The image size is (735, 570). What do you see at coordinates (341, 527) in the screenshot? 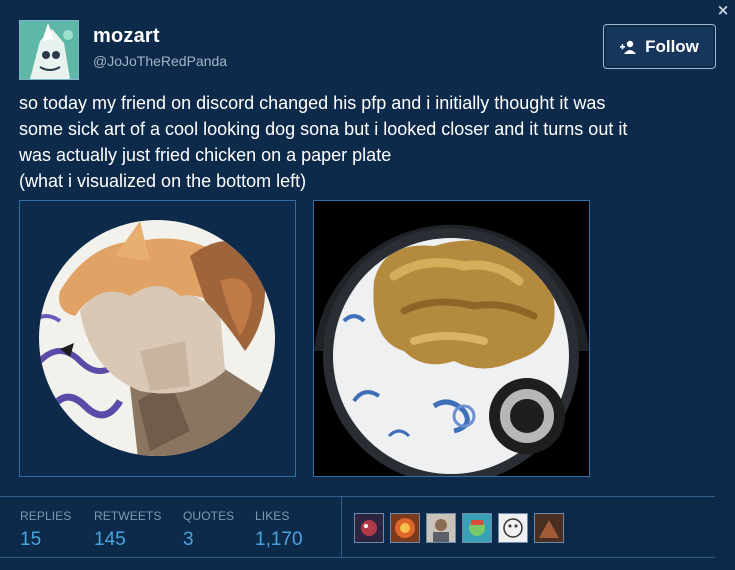
I see `stats-vertical-divider` at bounding box center [341, 527].